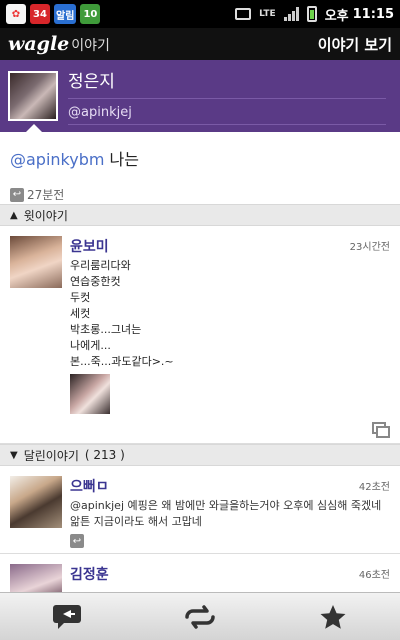 The image size is (400, 640). Describe the element at coordinates (89, 486) in the screenshot. I see `reply-author: 으뻐ㅁ` at that location.